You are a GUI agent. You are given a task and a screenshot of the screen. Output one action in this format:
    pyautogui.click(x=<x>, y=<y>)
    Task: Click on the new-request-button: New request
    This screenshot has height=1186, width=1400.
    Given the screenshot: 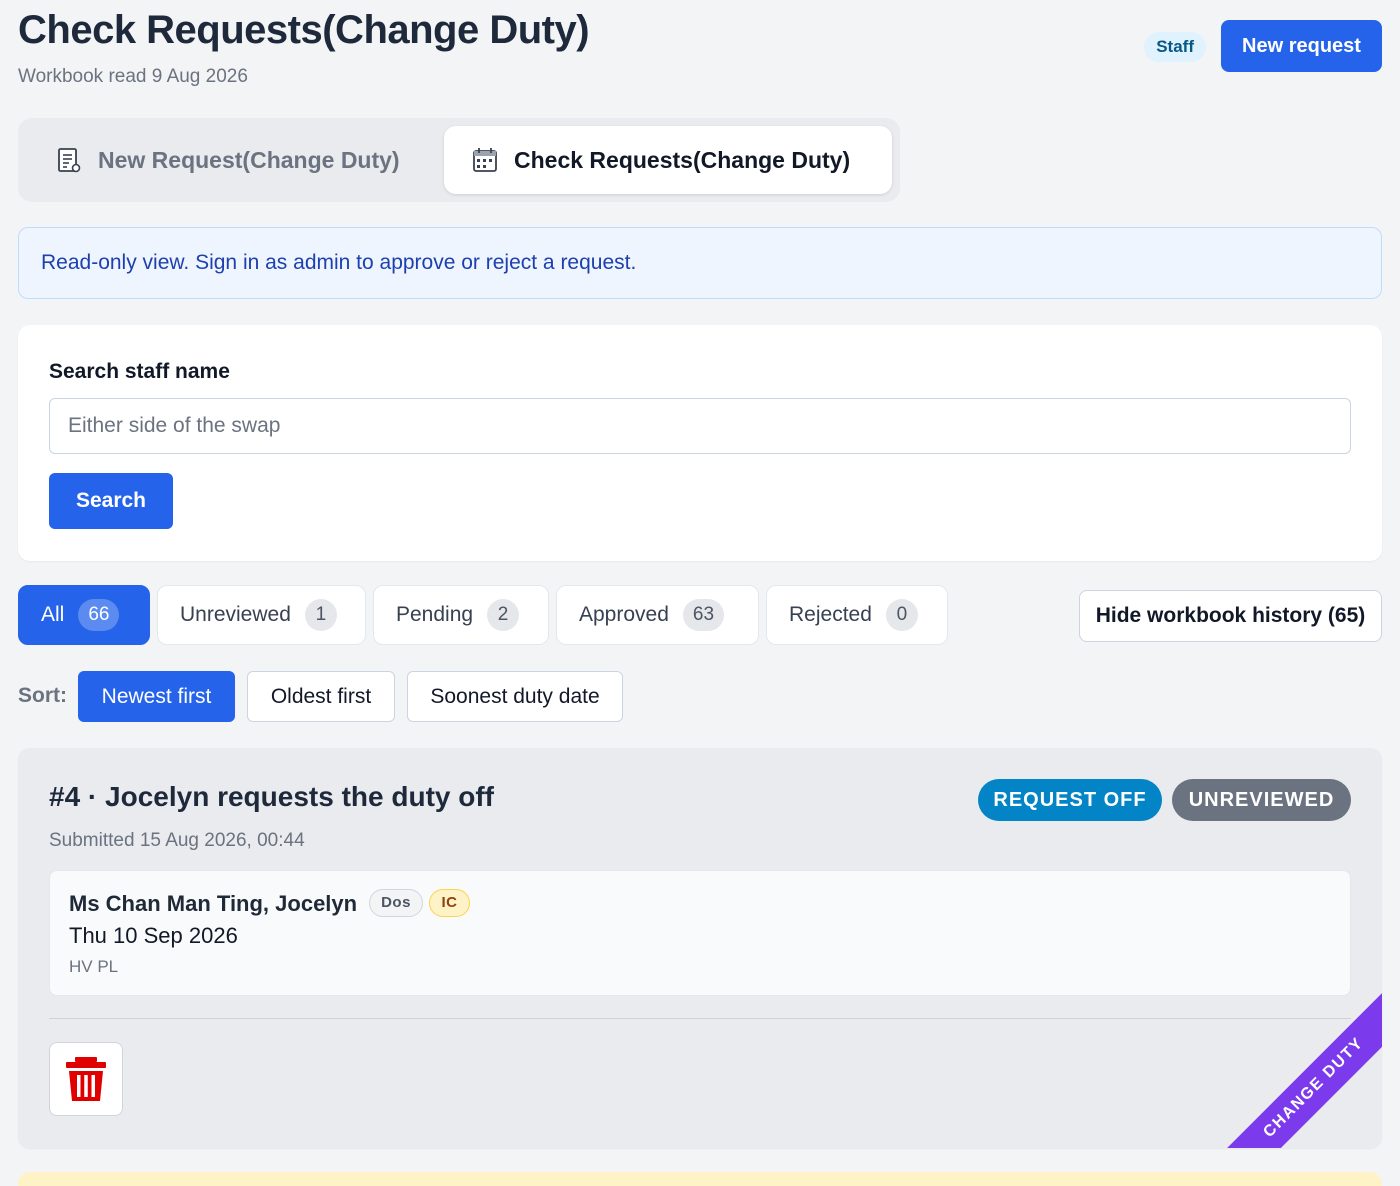 What is the action you would take?
    pyautogui.click(x=1301, y=46)
    